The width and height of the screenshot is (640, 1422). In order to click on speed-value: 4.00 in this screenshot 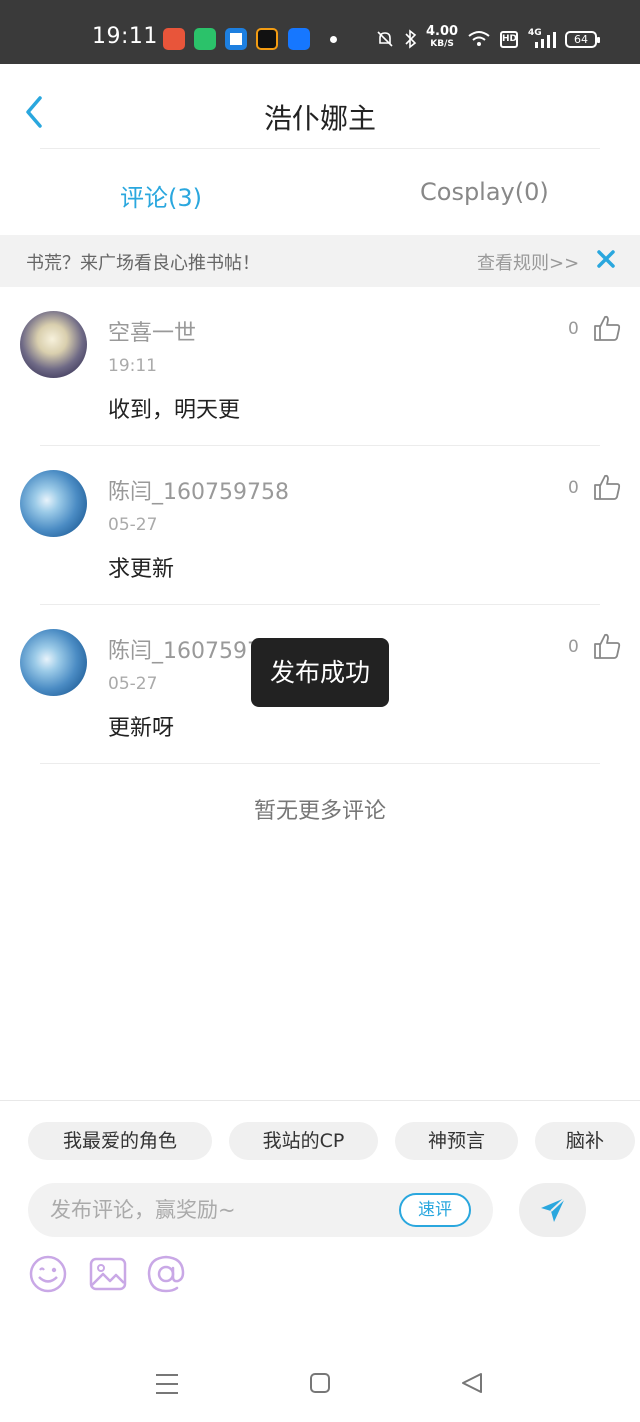, I will do `click(442, 31)`.